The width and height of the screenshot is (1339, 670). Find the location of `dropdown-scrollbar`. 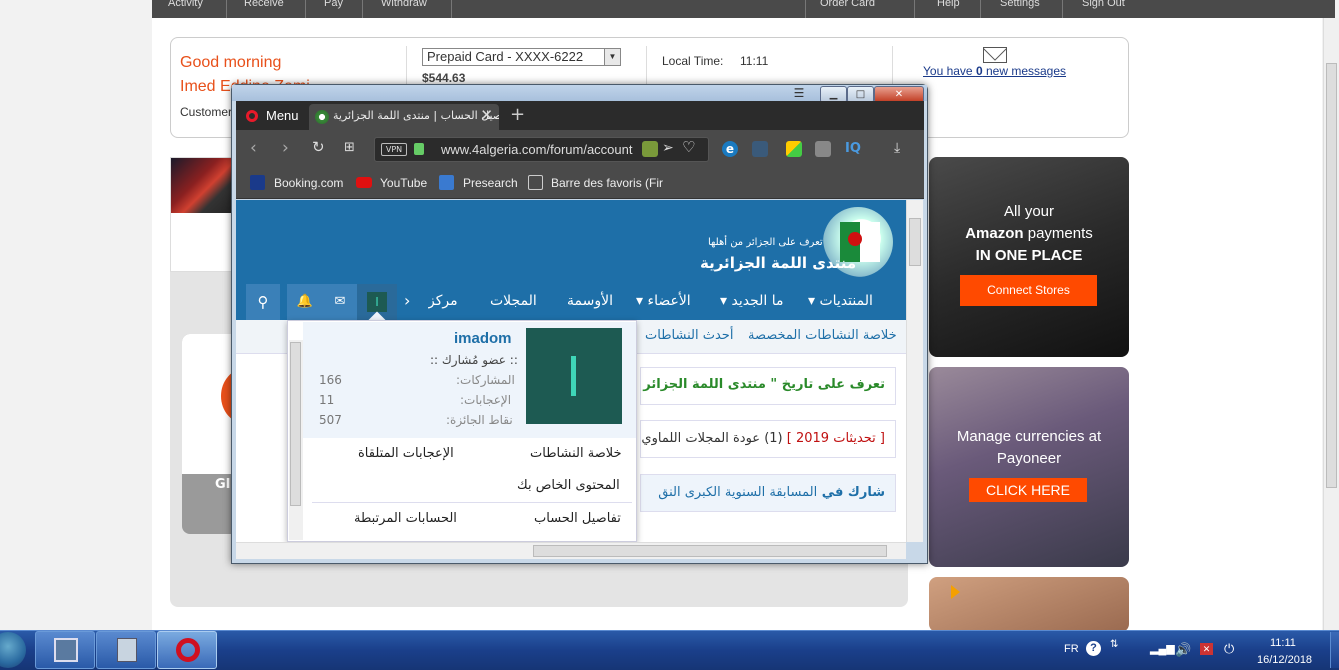

dropdown-scrollbar is located at coordinates (296, 440).